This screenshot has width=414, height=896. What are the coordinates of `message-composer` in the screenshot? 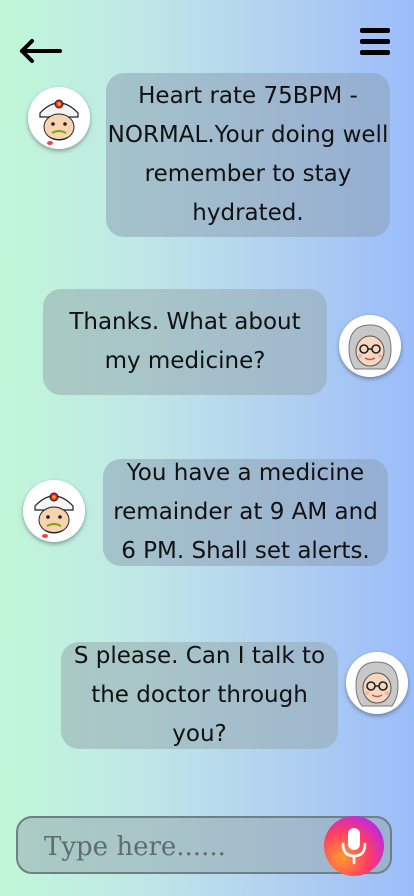 It's located at (204, 846).